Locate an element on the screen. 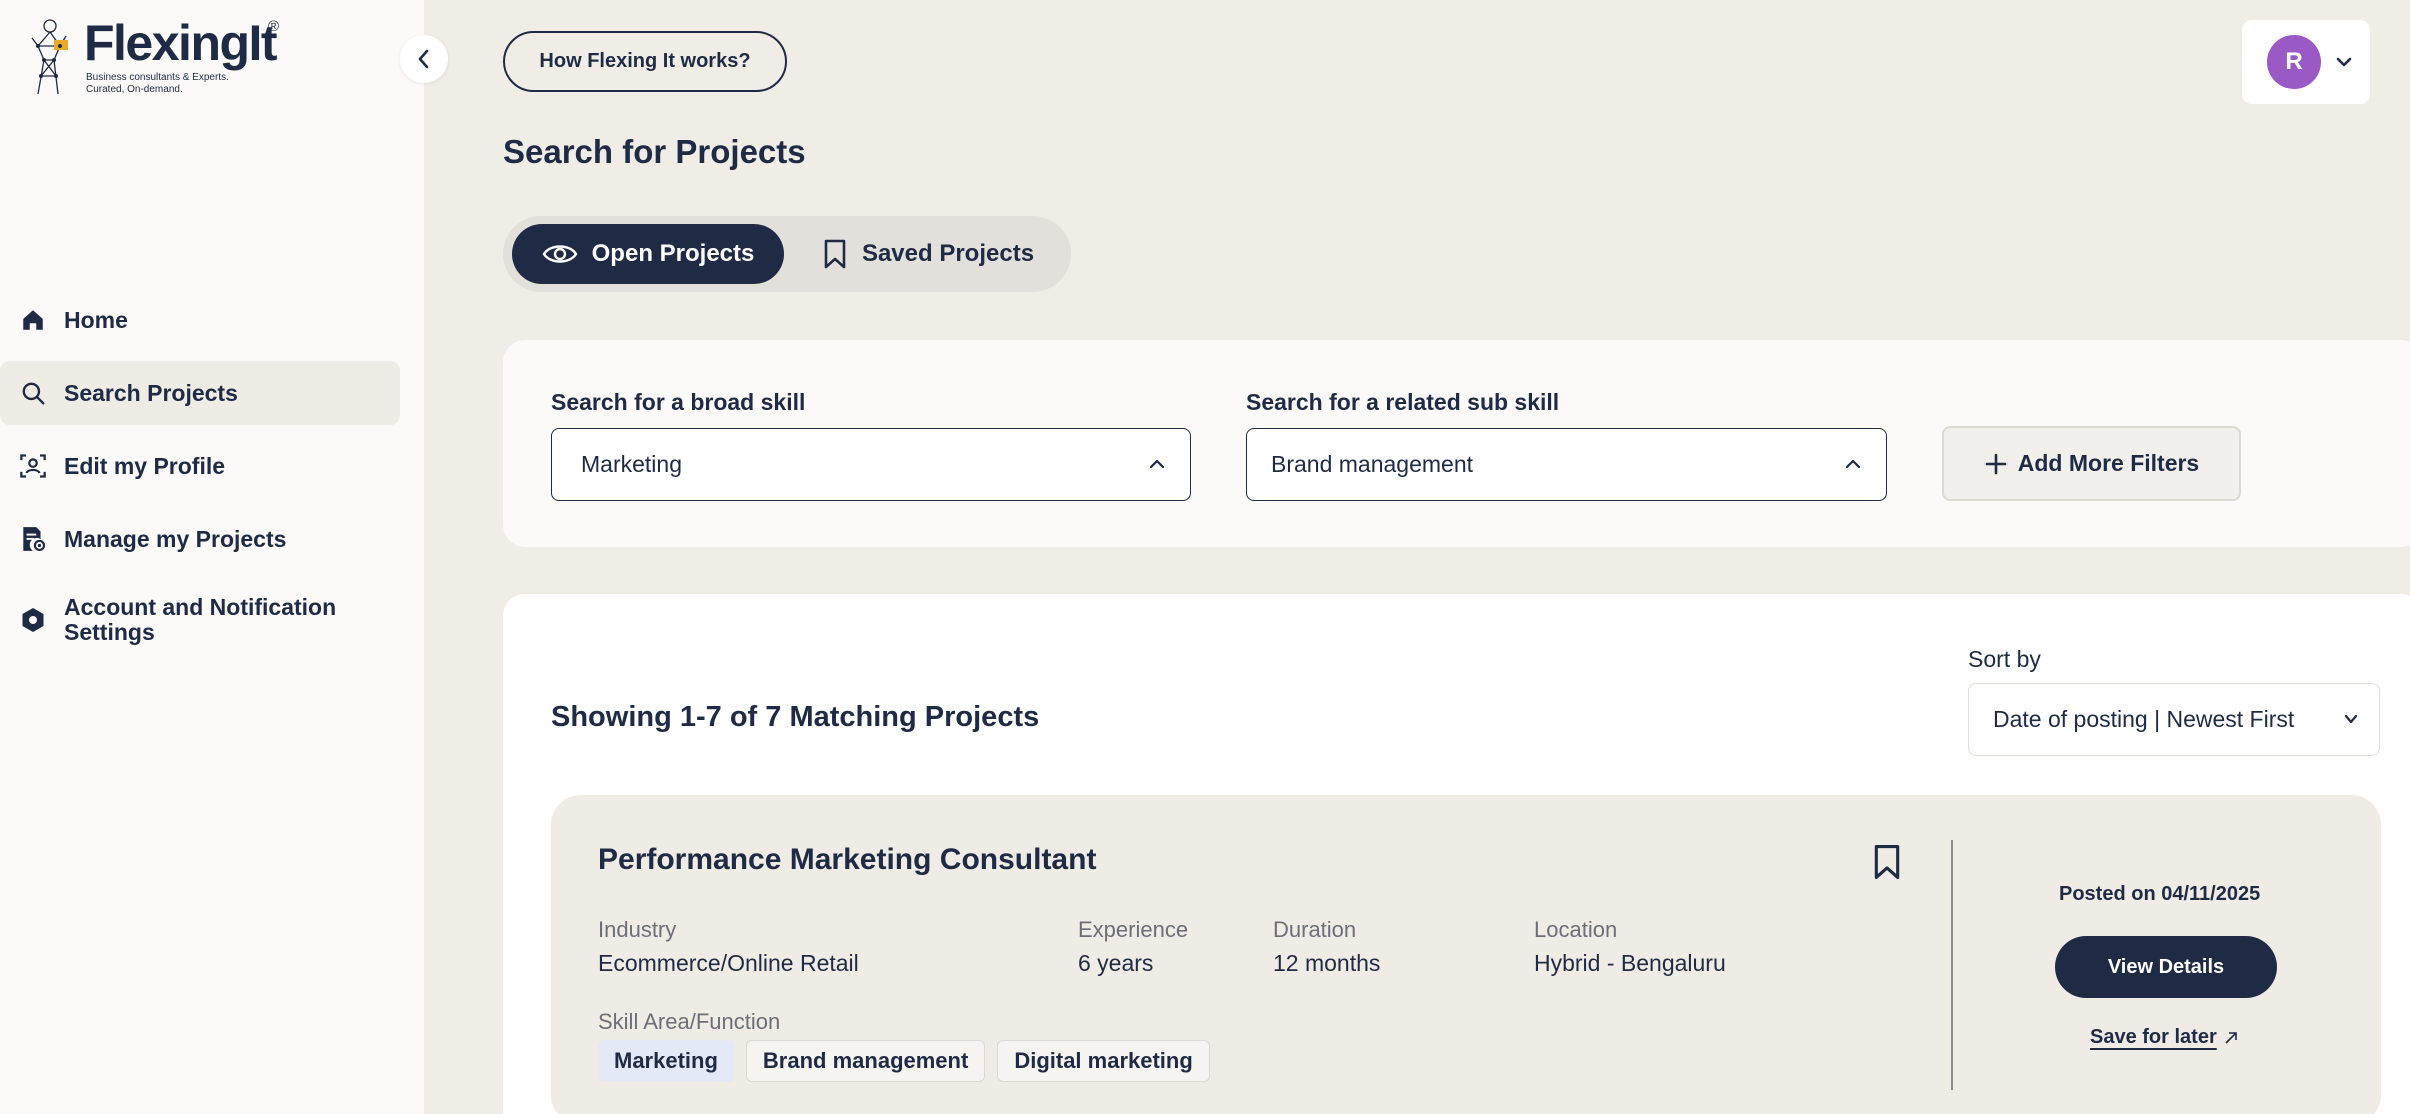 Image resolution: width=2410 pixels, height=1114 pixels. sidebar-item-label: Edit my Profile is located at coordinates (145, 465).